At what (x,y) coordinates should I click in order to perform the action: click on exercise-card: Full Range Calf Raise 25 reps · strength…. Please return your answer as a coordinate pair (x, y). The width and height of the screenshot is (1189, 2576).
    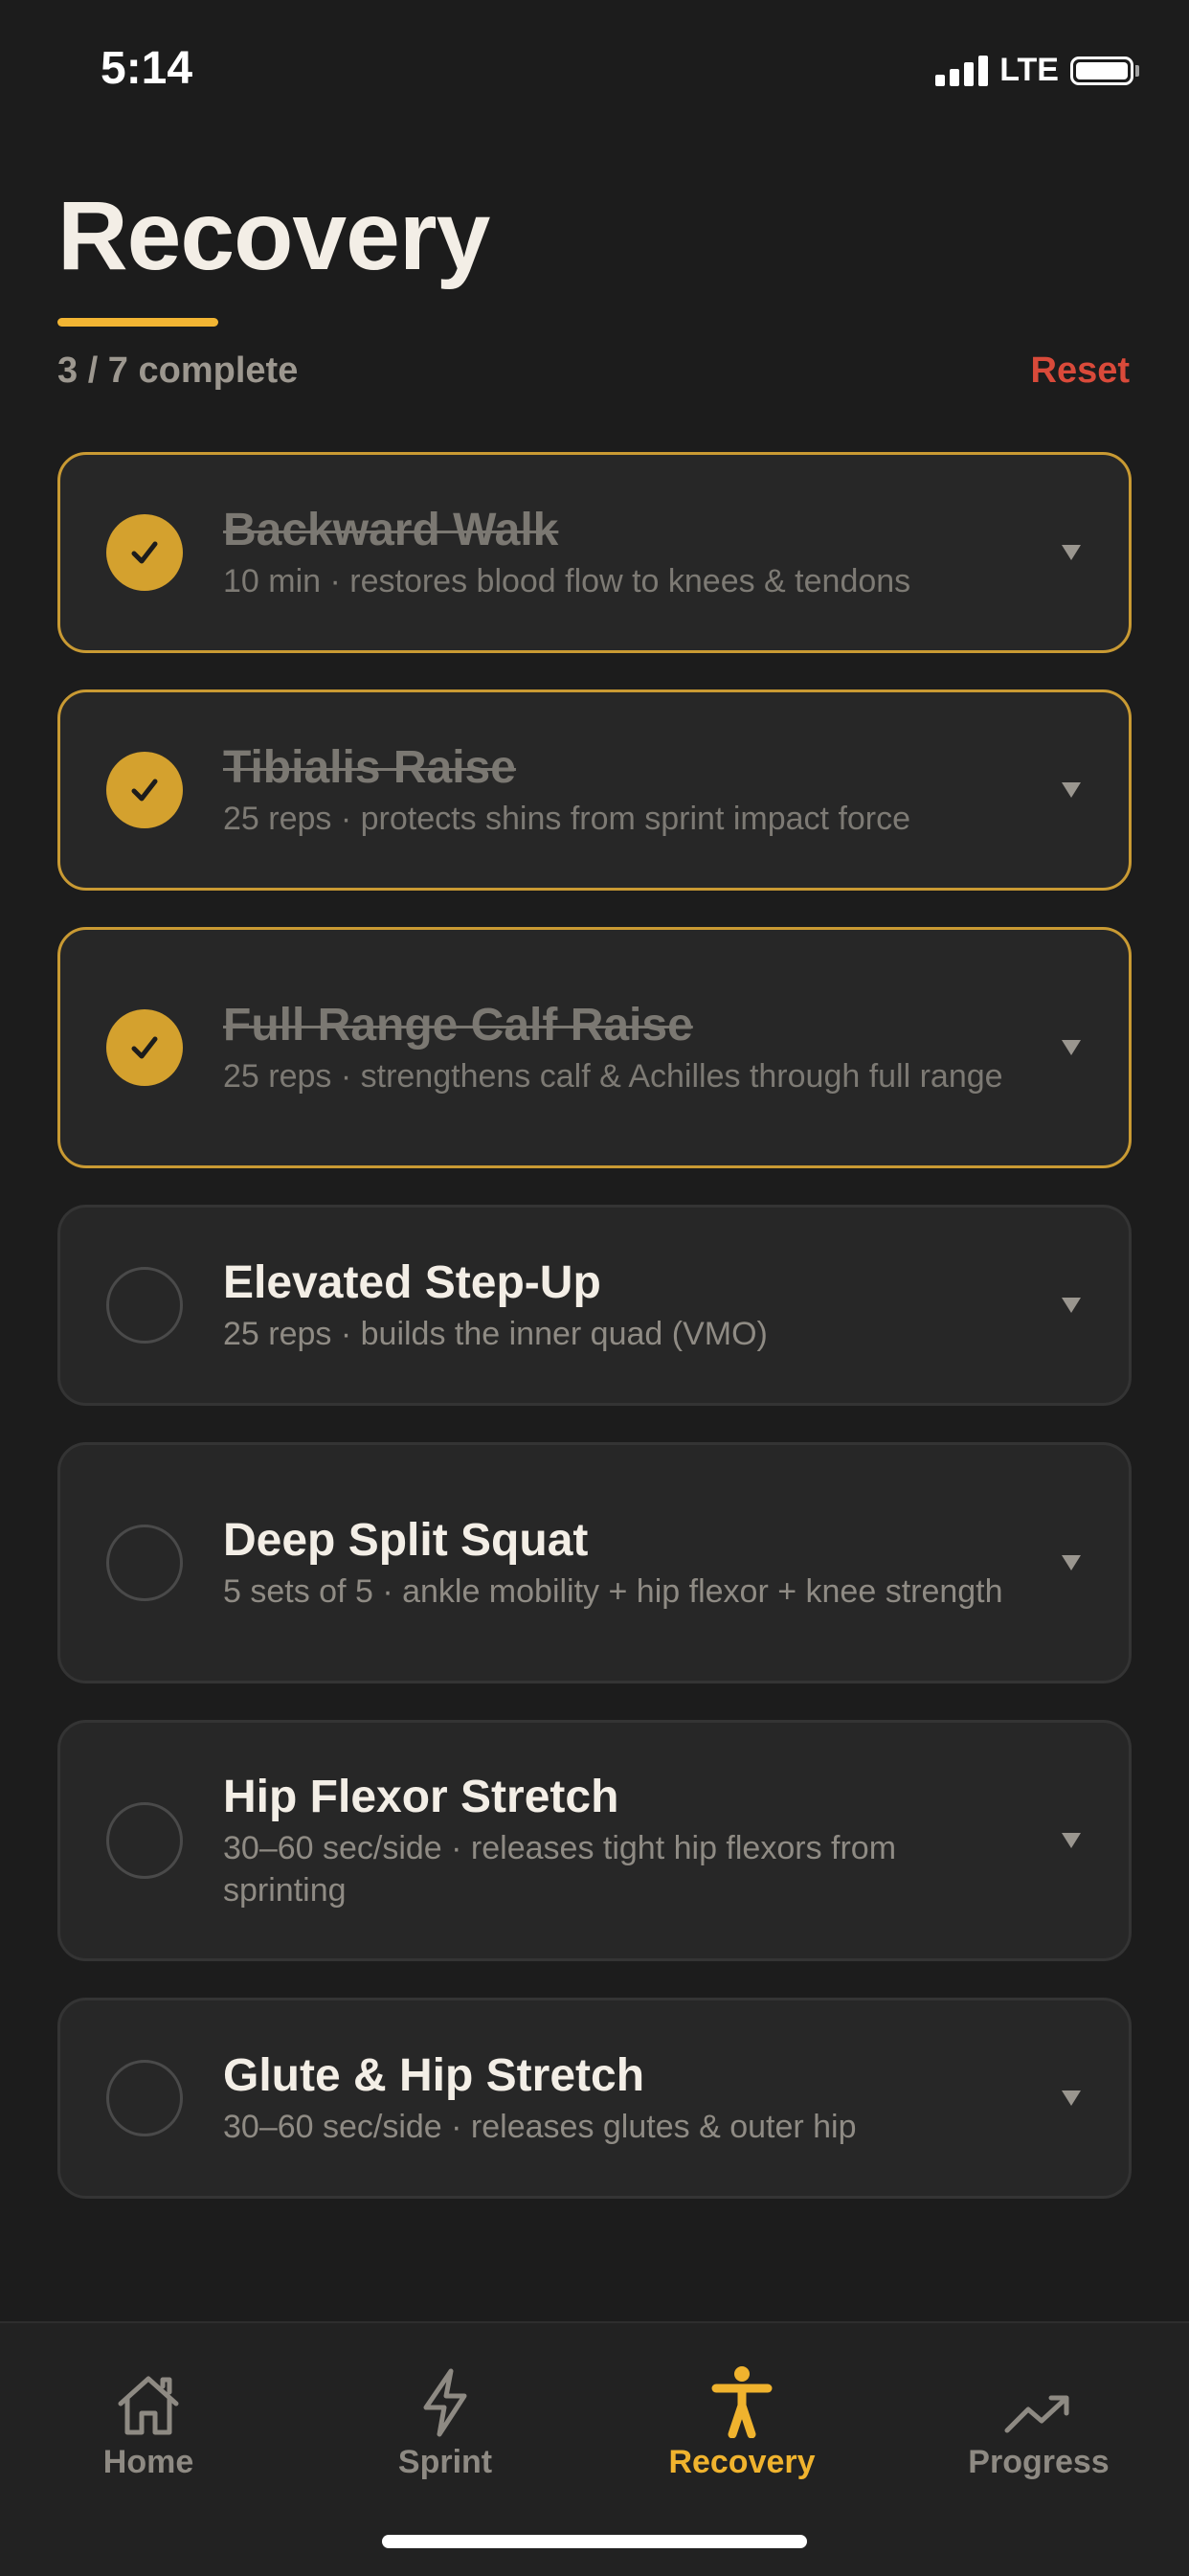
    Looking at the image, I should click on (594, 1047).